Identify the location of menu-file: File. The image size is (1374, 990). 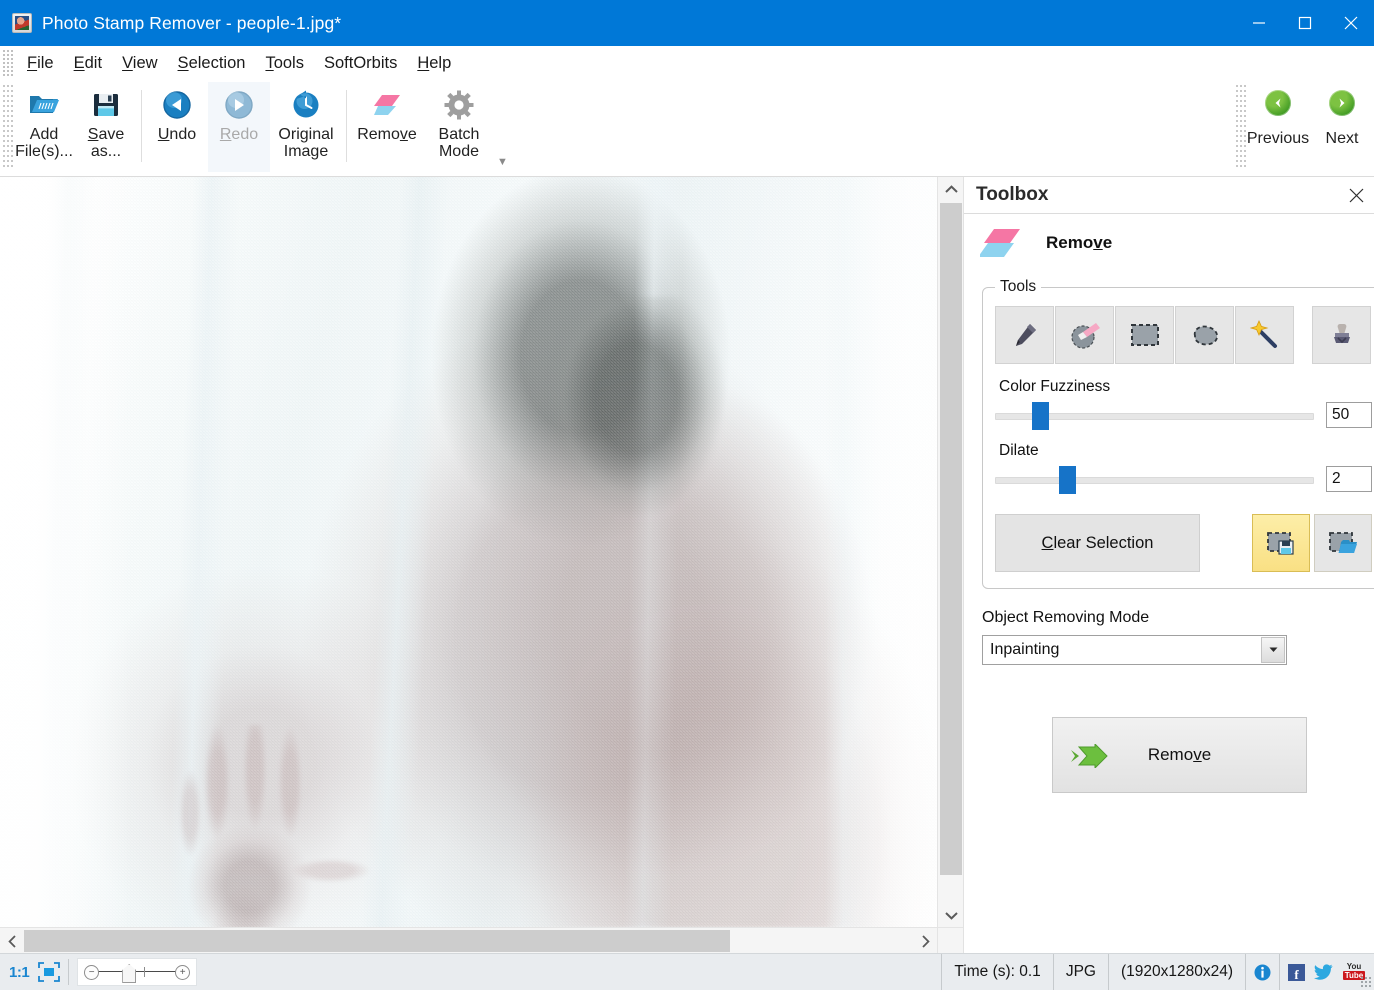
(40, 63).